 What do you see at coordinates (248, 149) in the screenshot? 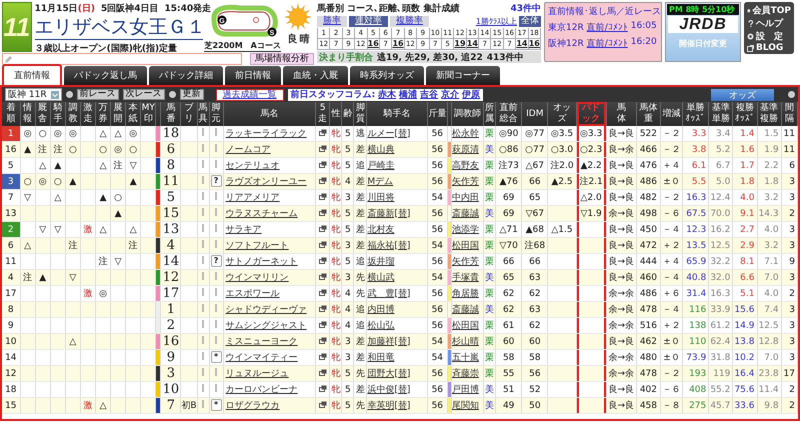
I see `horse-name-link: ノームコア` at bounding box center [248, 149].